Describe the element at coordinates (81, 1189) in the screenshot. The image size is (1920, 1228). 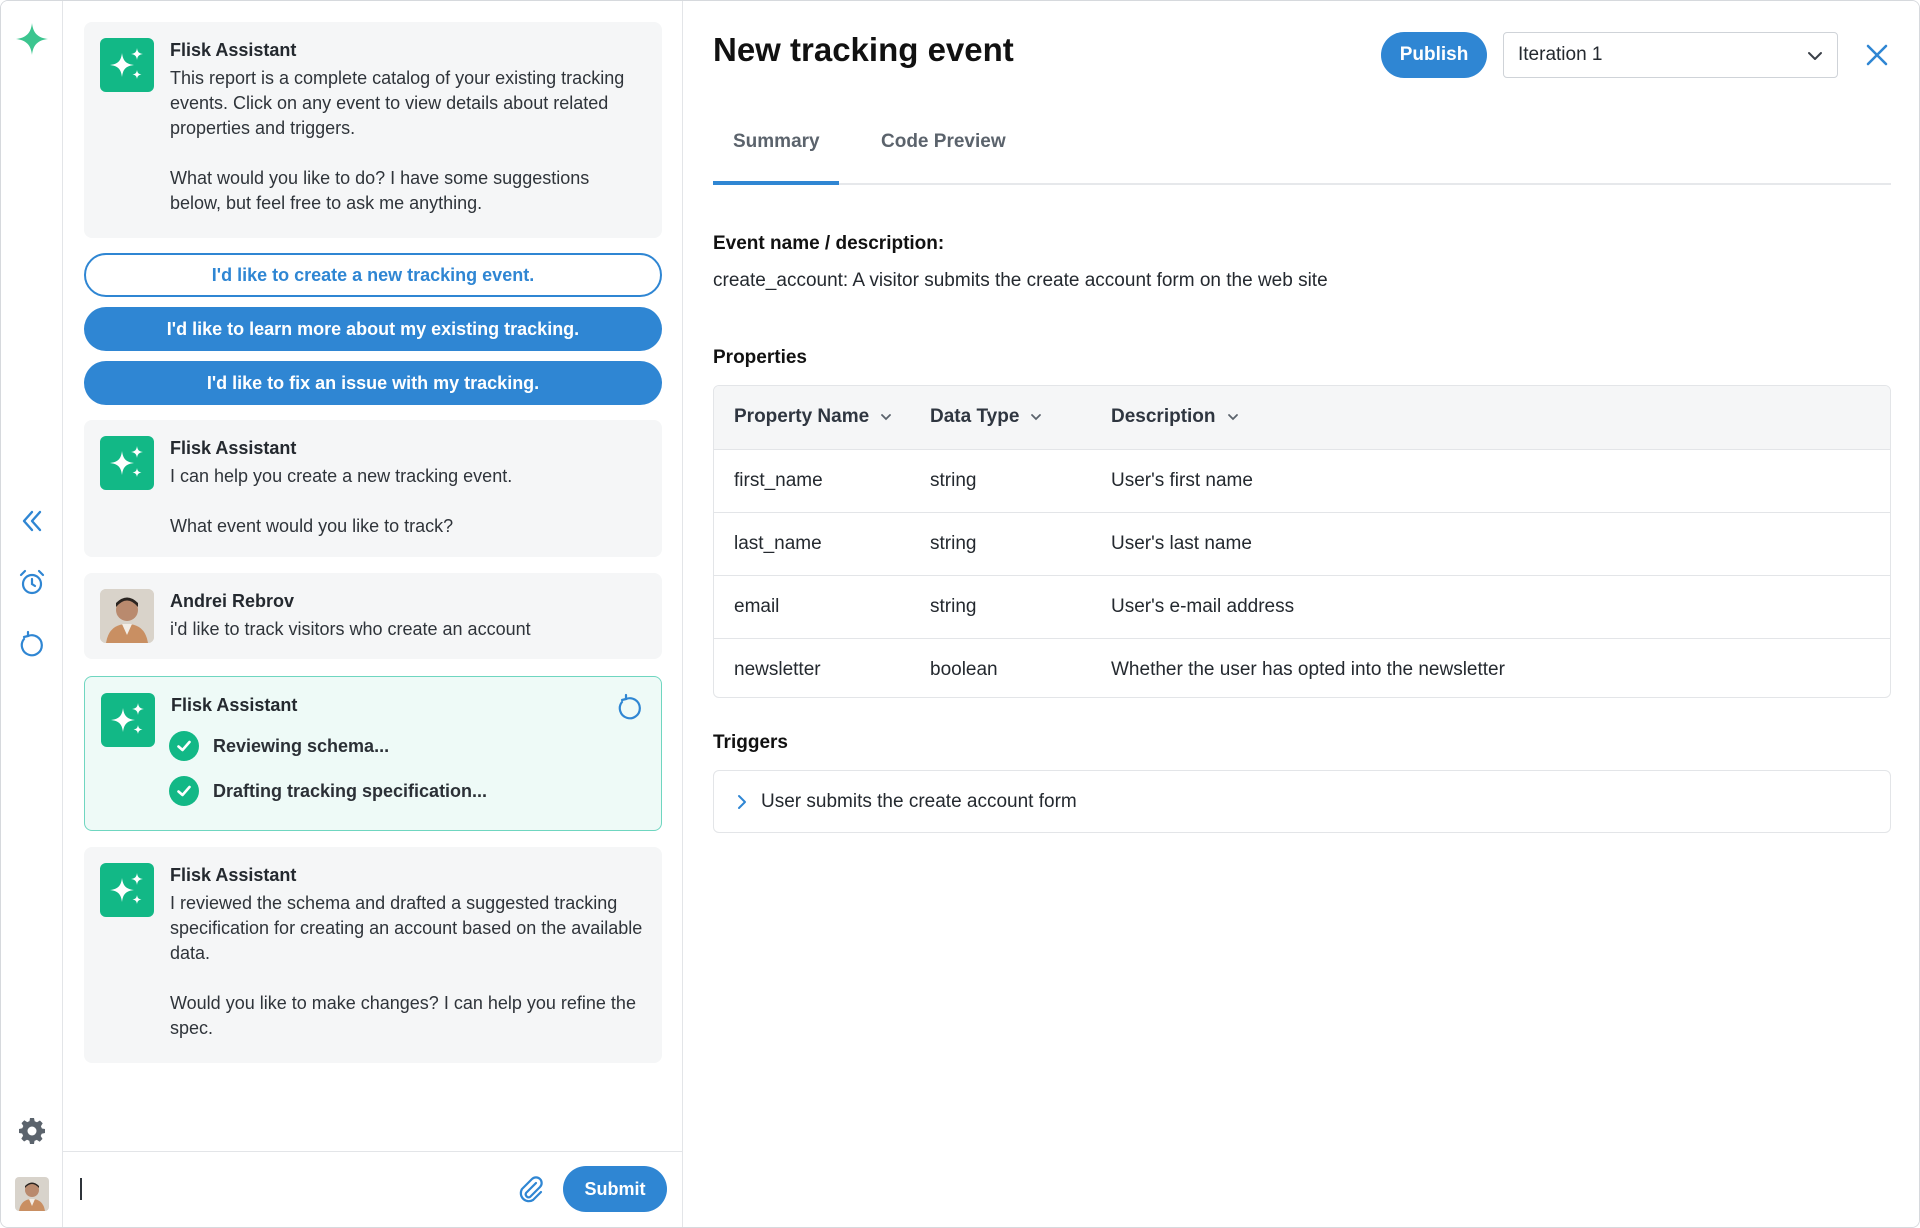
I see `text-caret` at that location.